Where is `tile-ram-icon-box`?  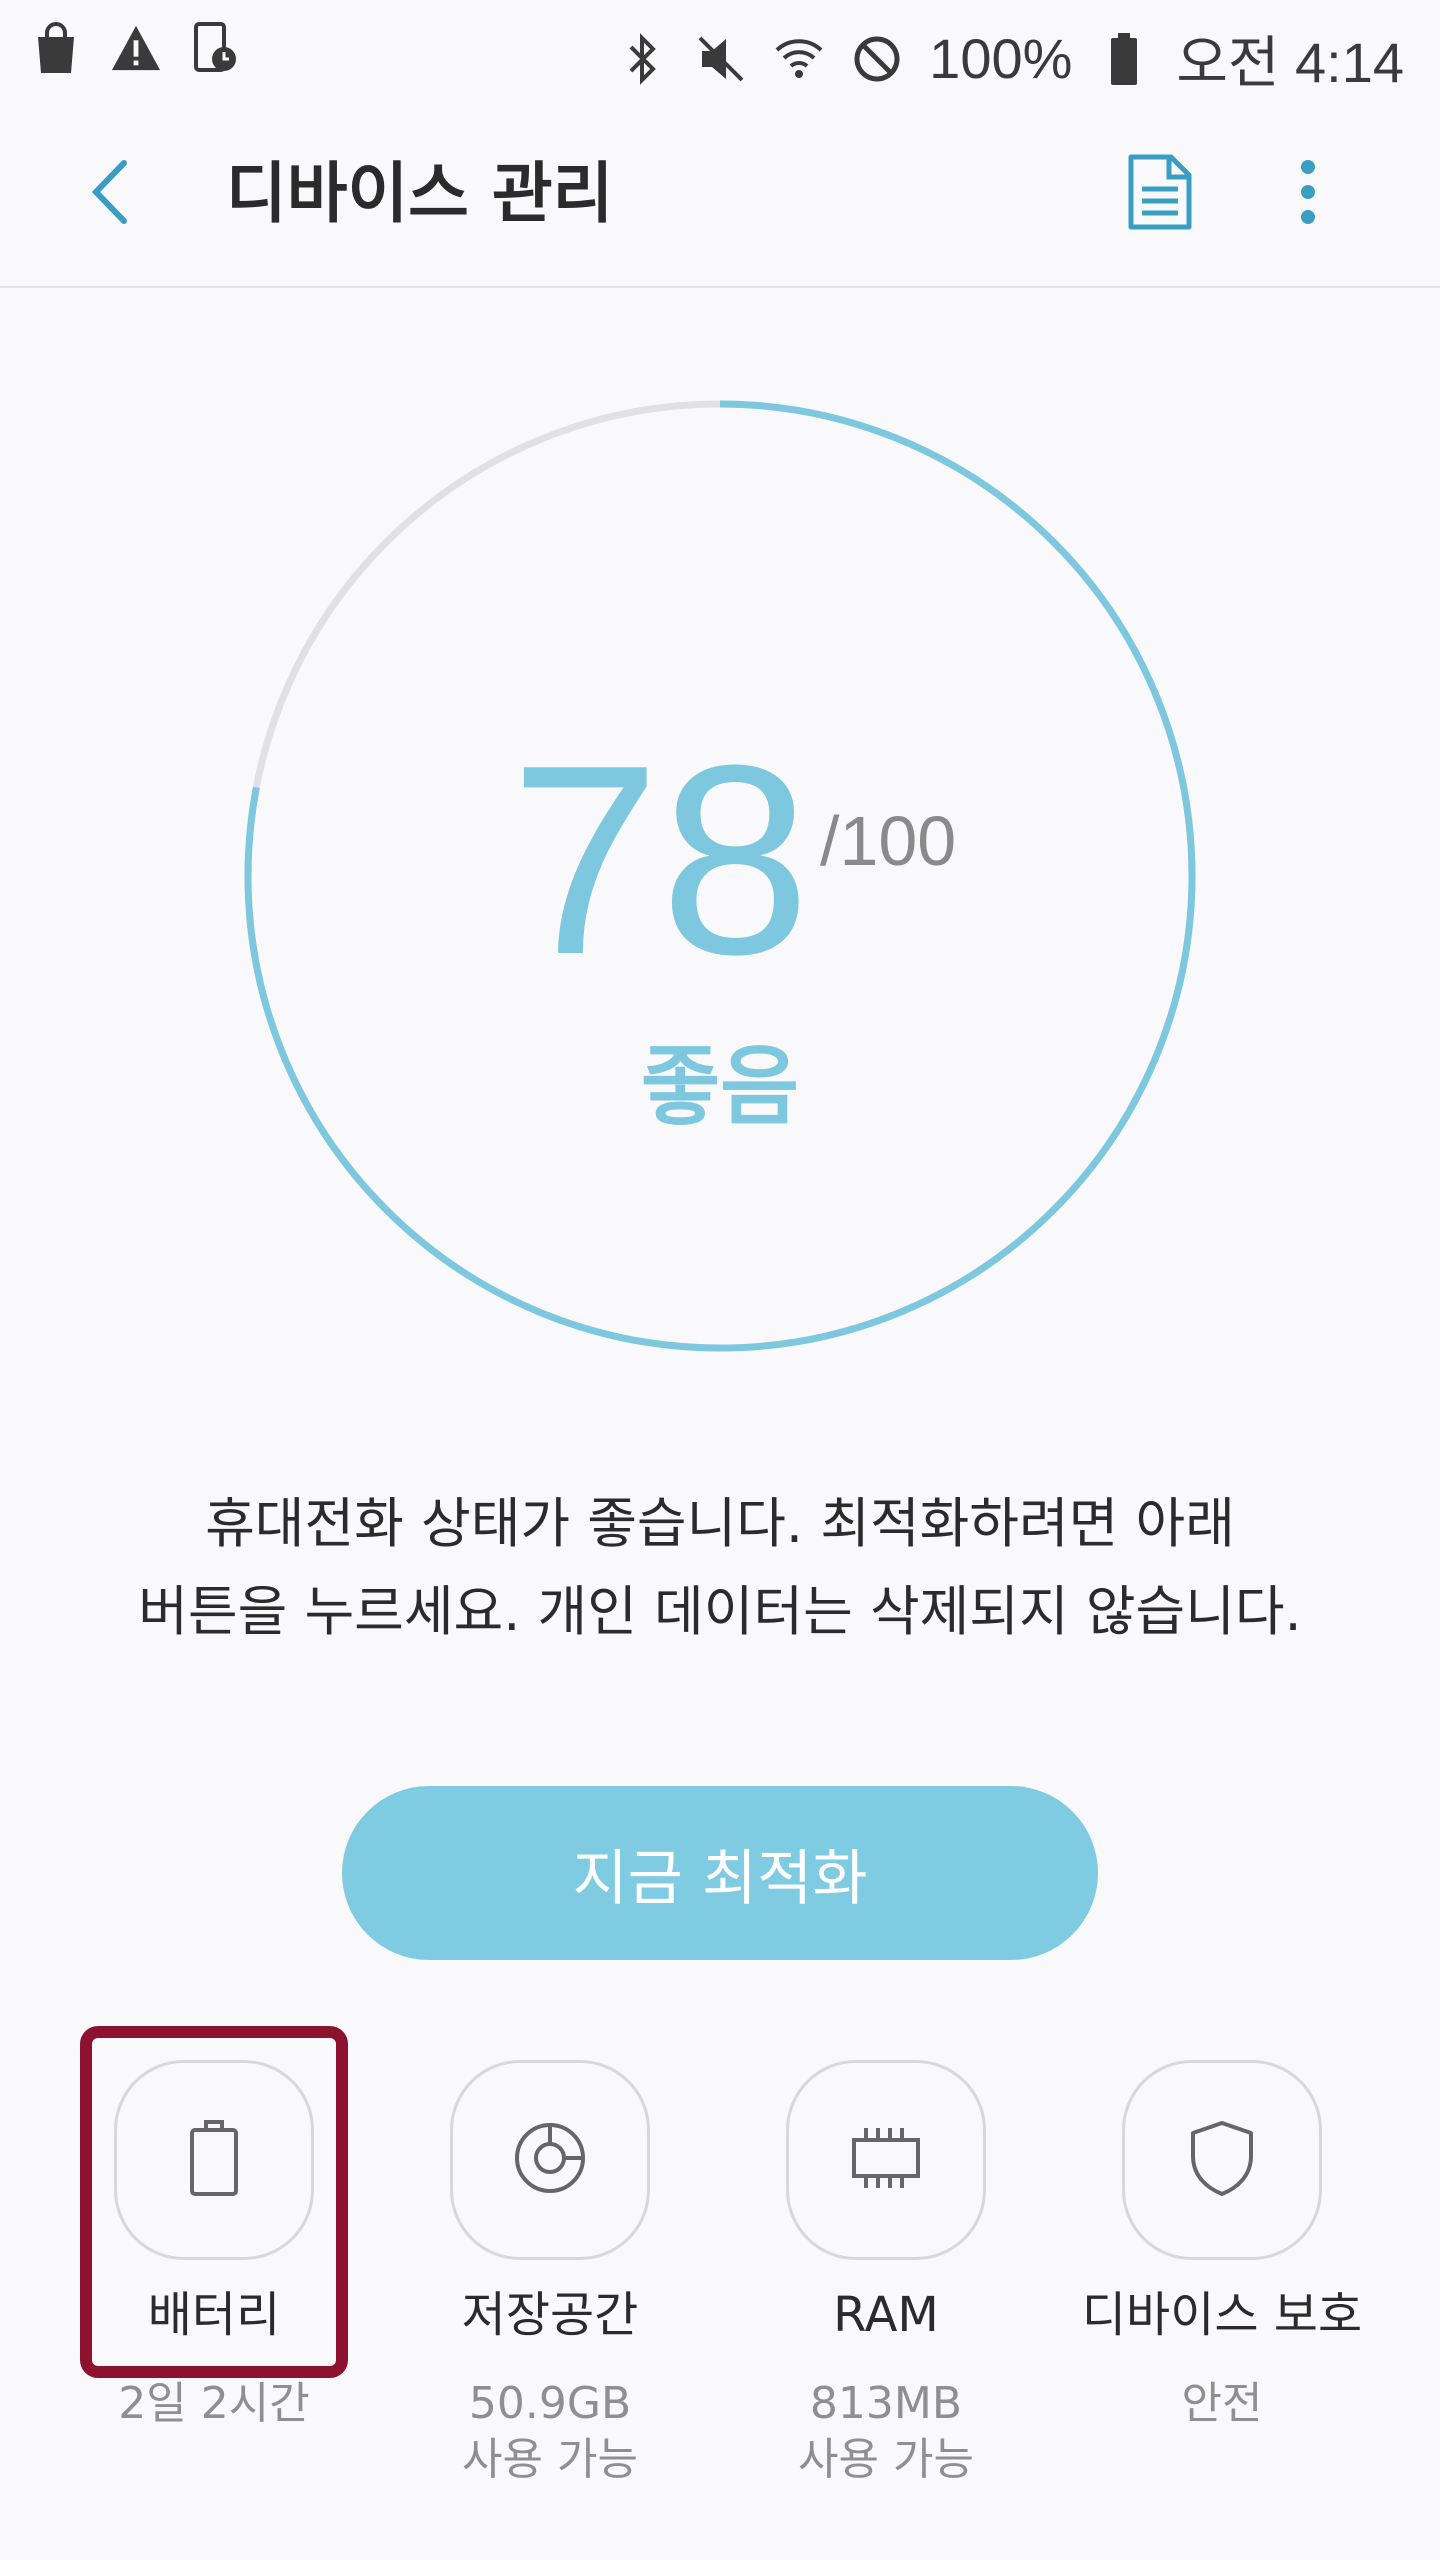
tile-ram-icon-box is located at coordinates (886, 2160).